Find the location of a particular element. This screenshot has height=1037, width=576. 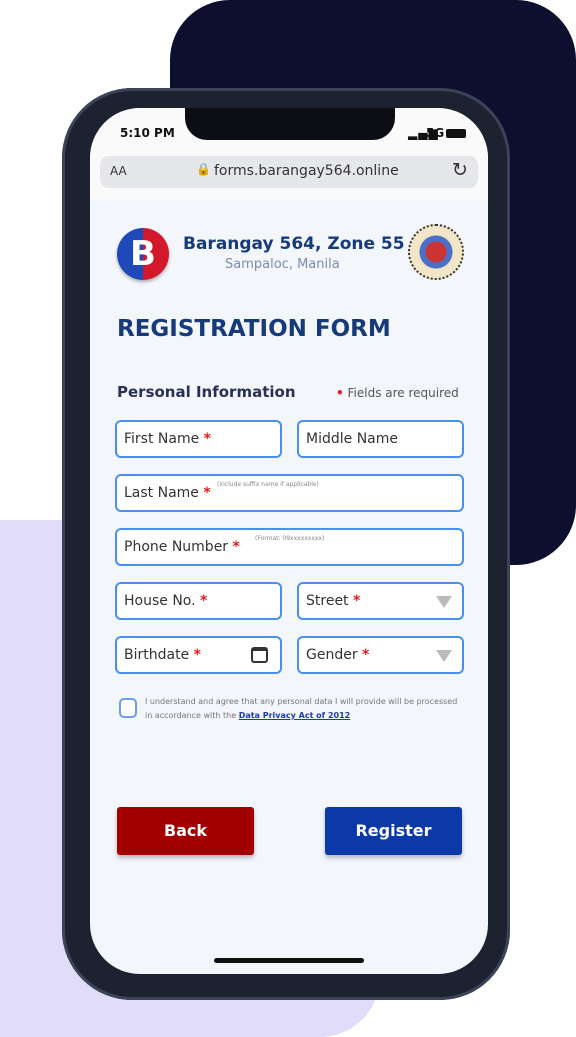

consent-checkbox is located at coordinates (128, 708).